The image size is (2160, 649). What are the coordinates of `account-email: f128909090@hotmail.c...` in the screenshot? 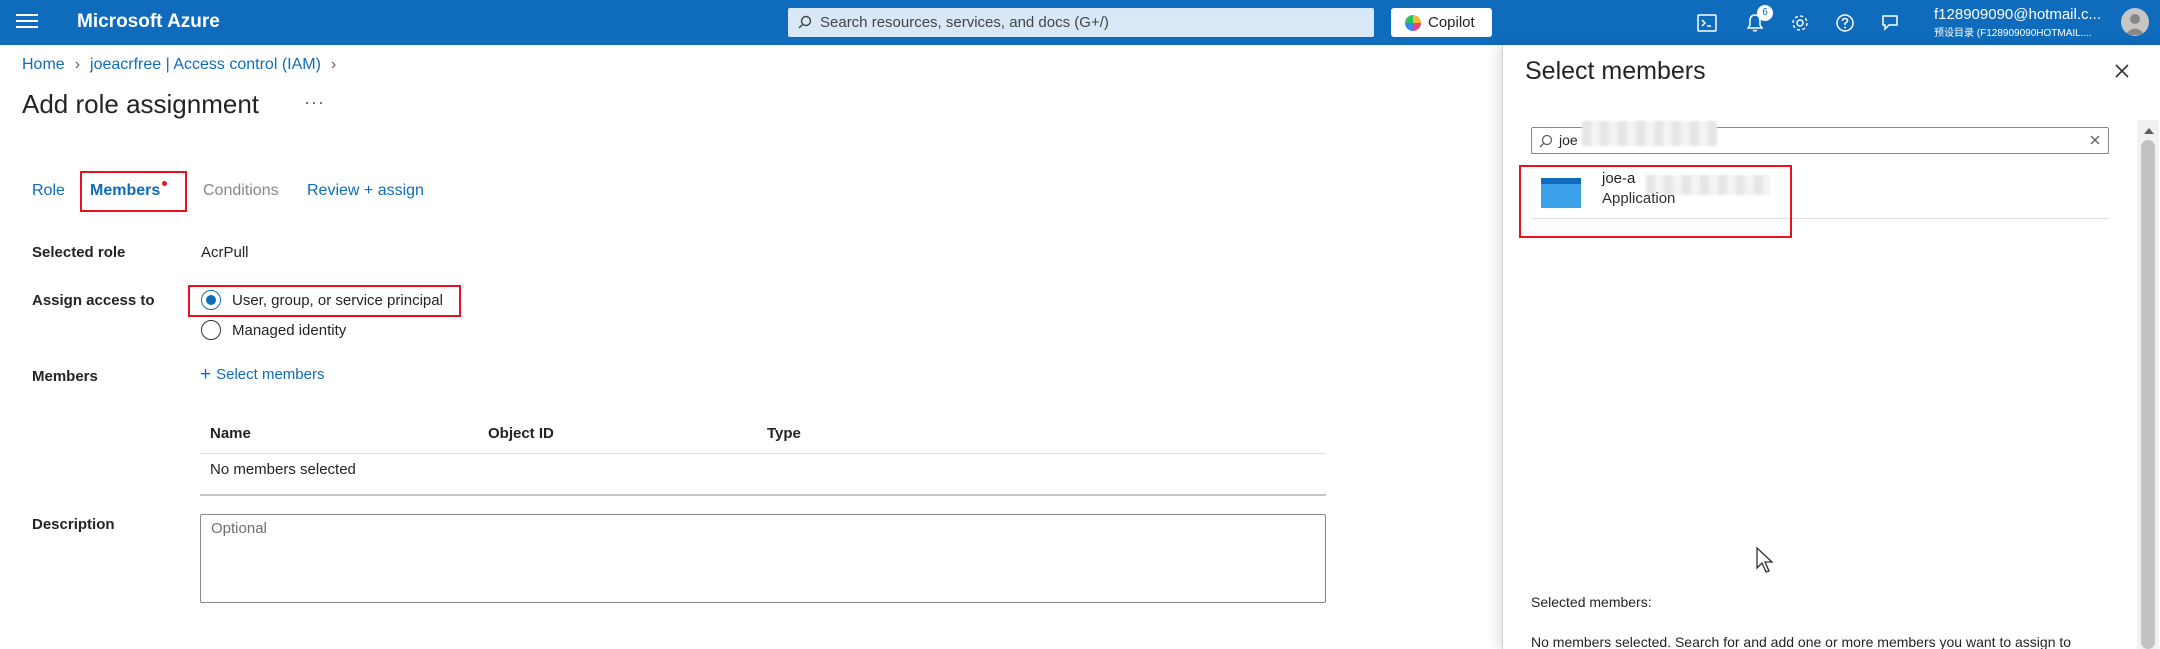 It's located at (2017, 14).